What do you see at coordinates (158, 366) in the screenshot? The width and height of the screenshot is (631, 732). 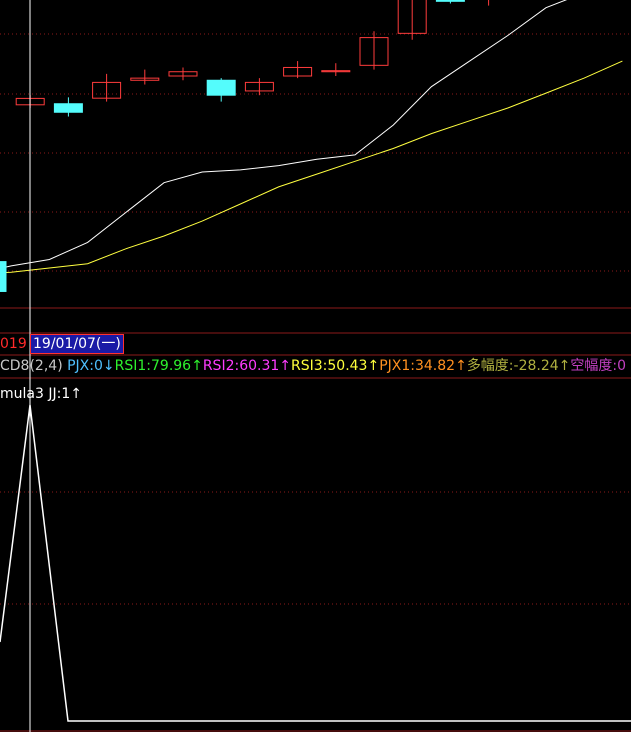 I see `indicator-item: RSI1:79.96↑` at bounding box center [158, 366].